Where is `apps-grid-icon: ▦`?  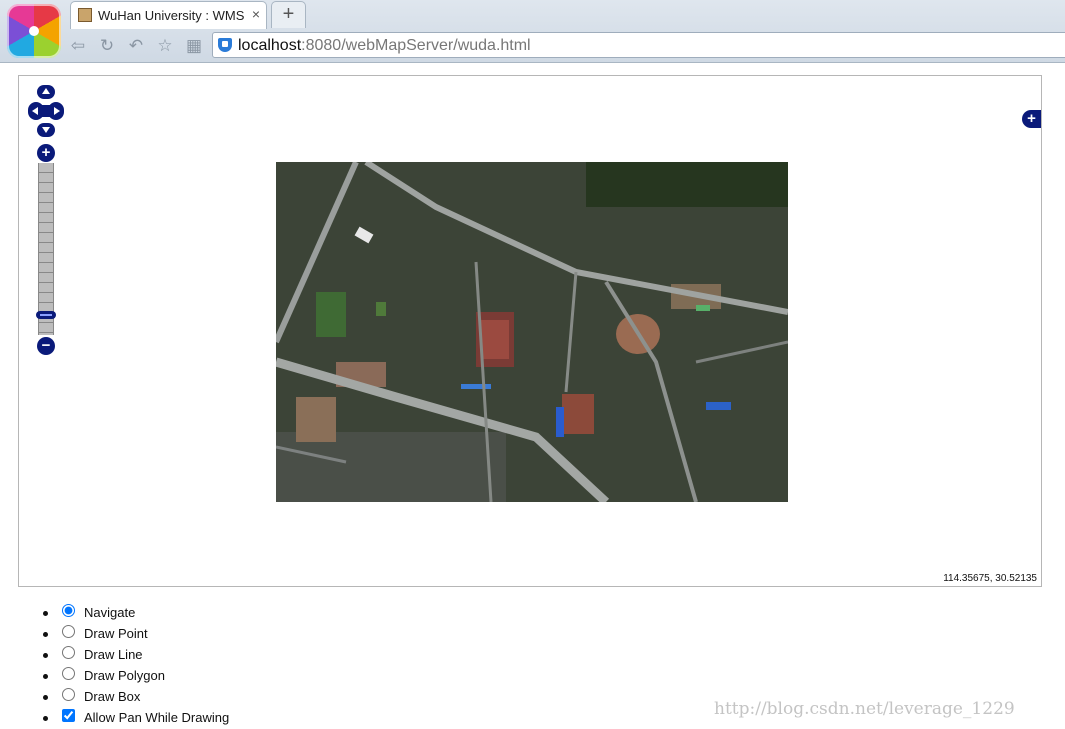 apps-grid-icon: ▦ is located at coordinates (194, 46).